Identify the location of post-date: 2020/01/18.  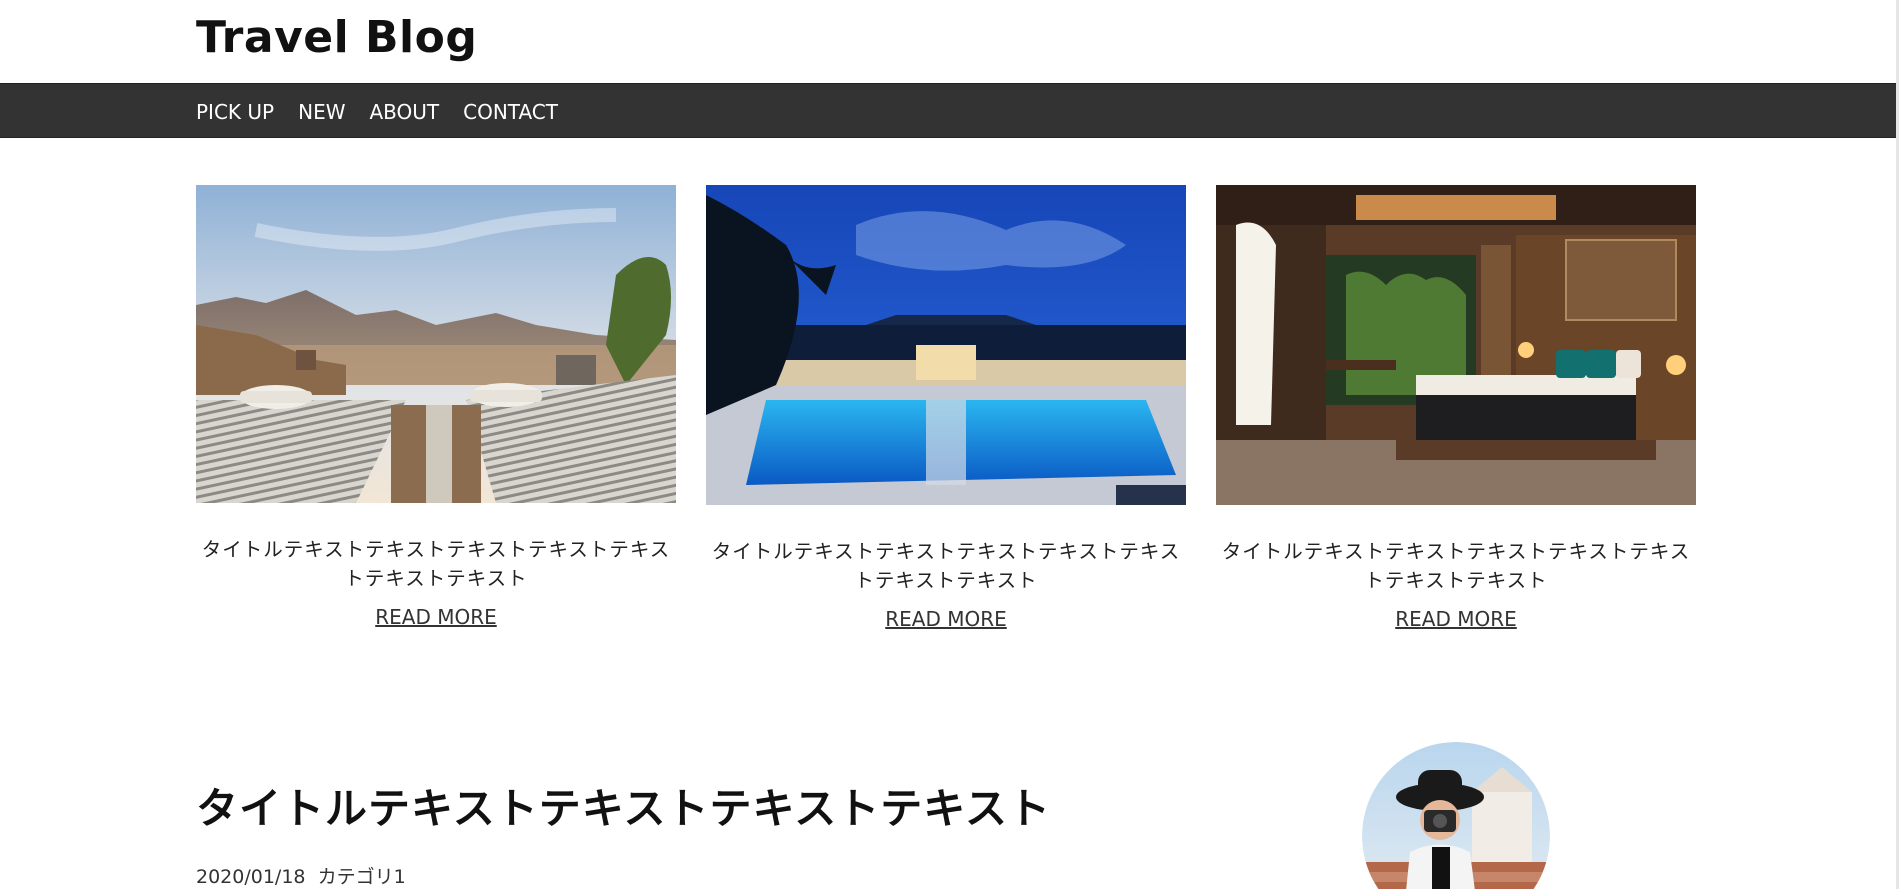
(251, 877).